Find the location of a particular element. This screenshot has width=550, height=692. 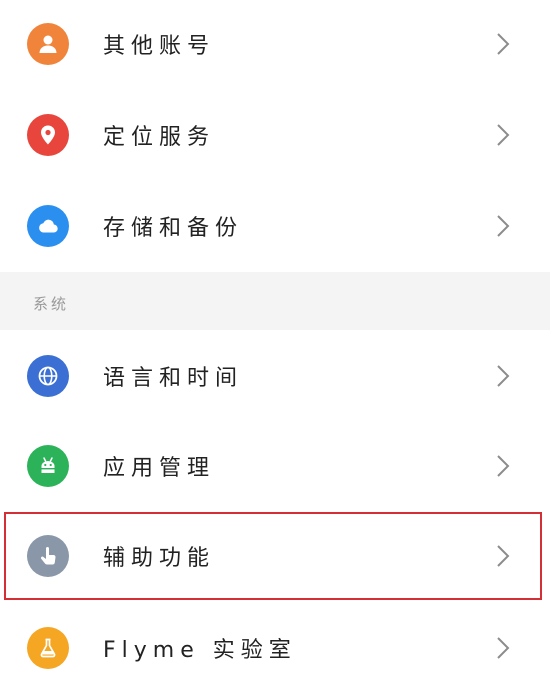

settings-item-flyme-lab: Flyme 实验室 is located at coordinates (275, 648).